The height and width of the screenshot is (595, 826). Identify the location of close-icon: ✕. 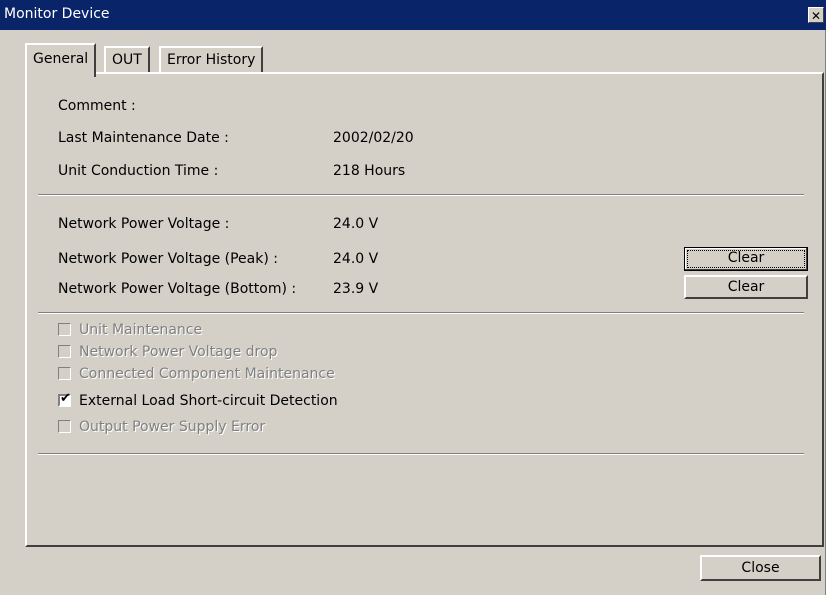
(816, 15).